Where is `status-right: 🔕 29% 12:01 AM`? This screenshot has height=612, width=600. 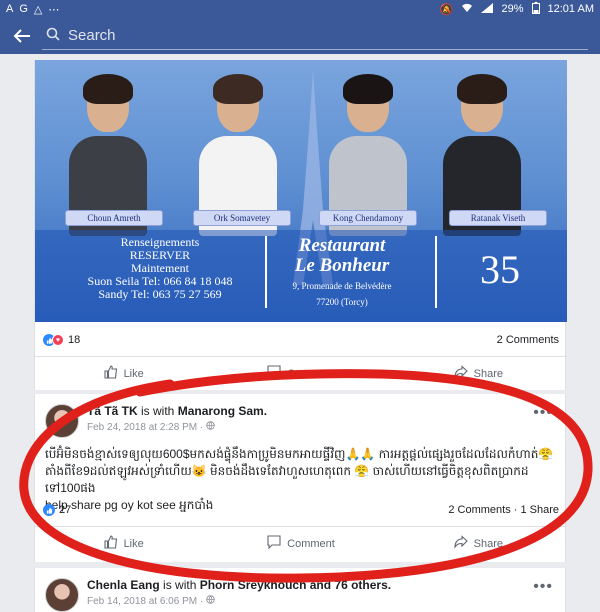
status-right: 🔕 29% 12:01 AM is located at coordinates (516, 9).